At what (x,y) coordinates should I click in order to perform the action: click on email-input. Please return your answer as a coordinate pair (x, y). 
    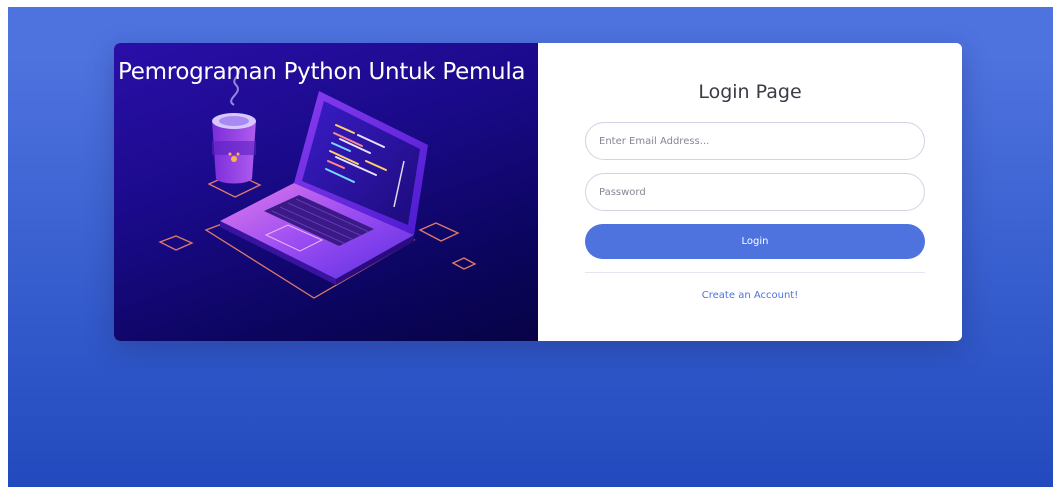
    Looking at the image, I should click on (755, 141).